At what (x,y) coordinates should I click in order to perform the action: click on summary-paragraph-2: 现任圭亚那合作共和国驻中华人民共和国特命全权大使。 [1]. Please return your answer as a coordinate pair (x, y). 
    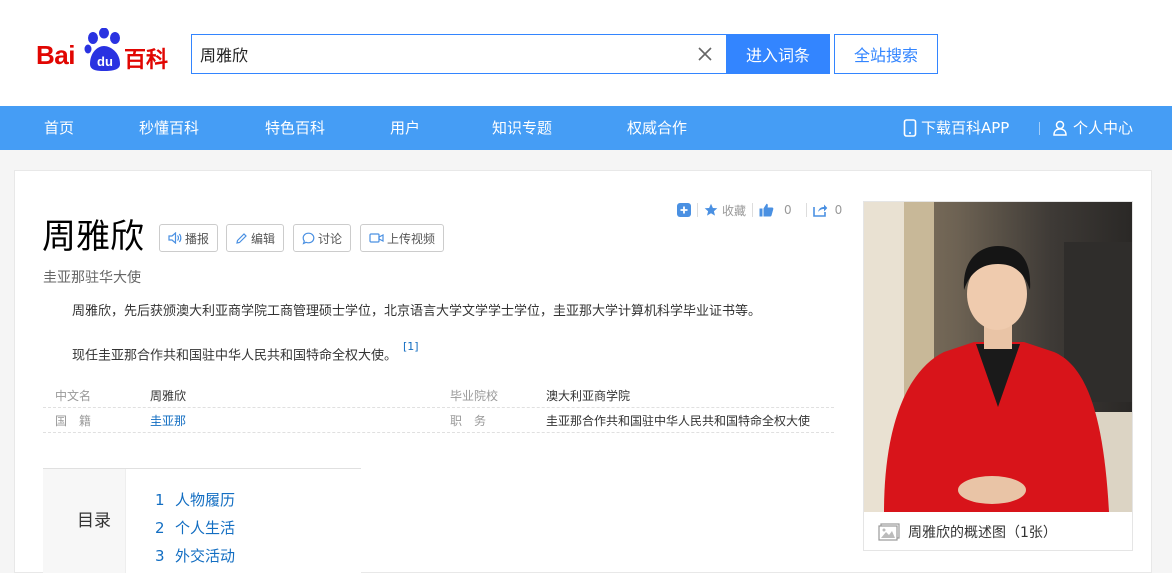
    Looking at the image, I should click on (245, 353).